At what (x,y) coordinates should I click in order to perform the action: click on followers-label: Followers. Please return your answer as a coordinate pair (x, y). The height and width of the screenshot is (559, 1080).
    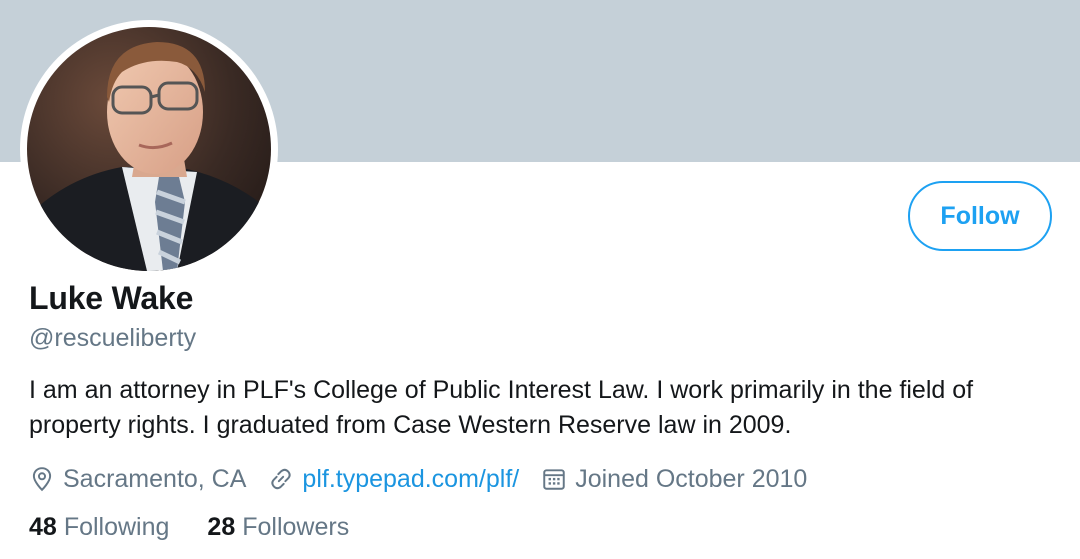
    Looking at the image, I should click on (296, 527).